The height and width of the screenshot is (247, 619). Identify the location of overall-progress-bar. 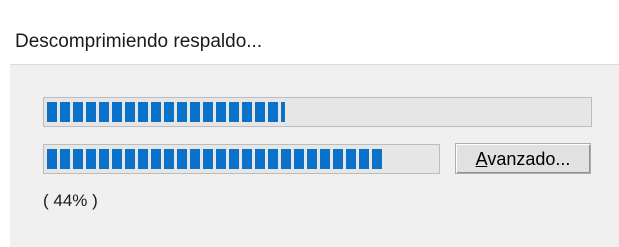
(317, 112).